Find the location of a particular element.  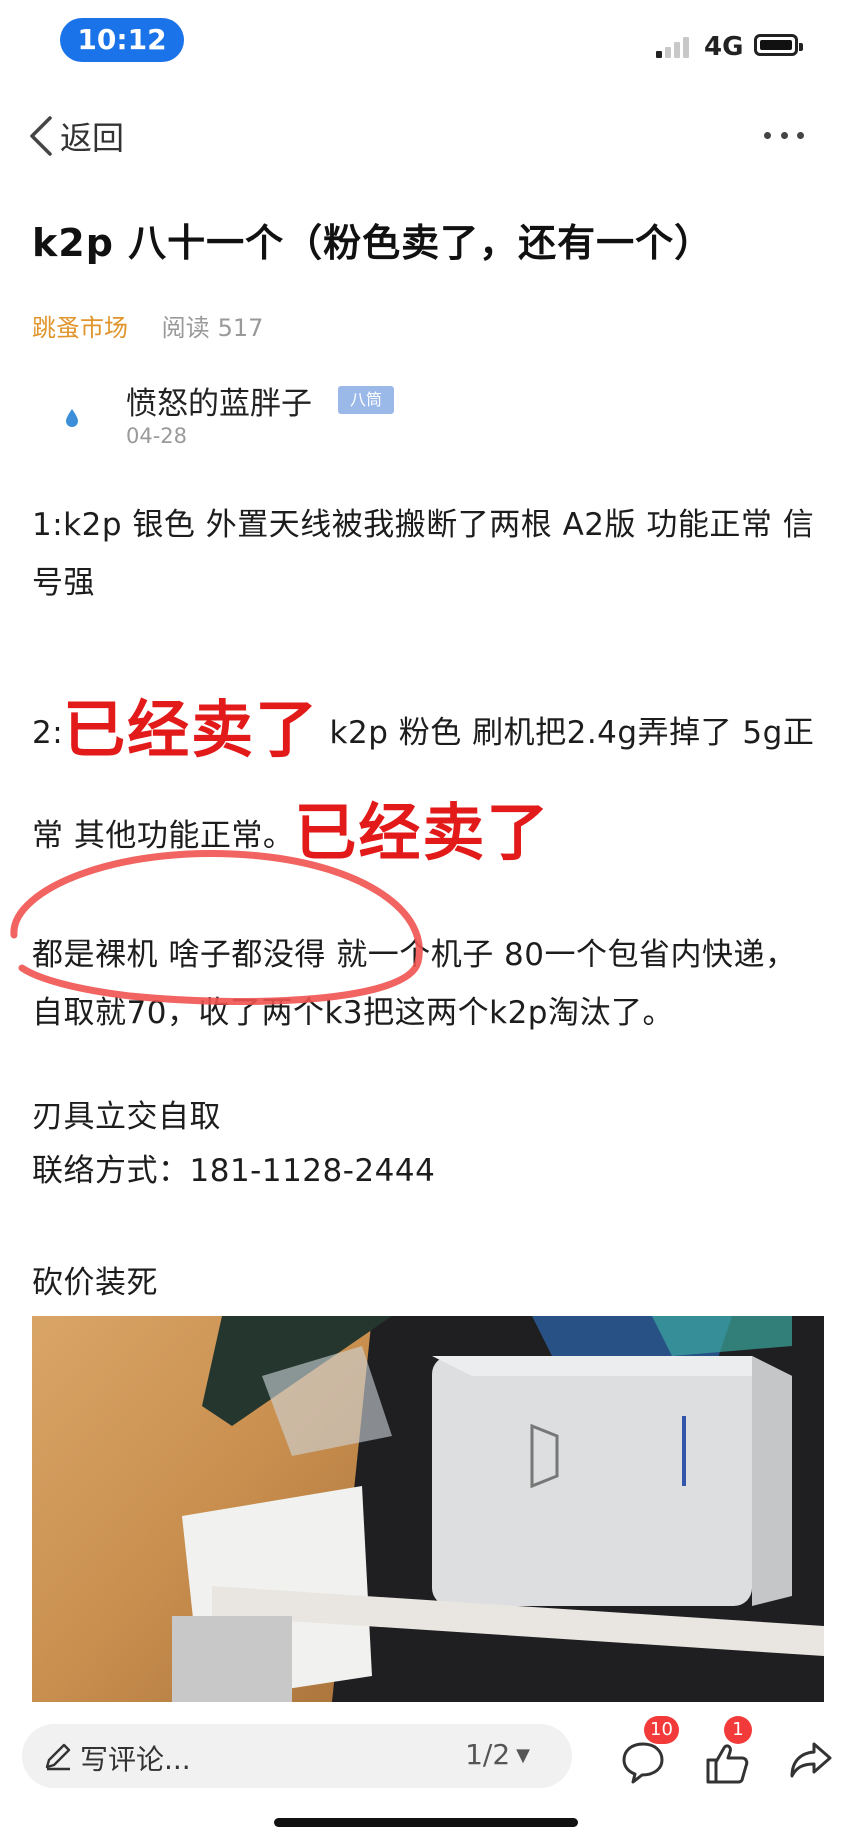

forum-link: 跳蚤市场 is located at coordinates (80, 328).